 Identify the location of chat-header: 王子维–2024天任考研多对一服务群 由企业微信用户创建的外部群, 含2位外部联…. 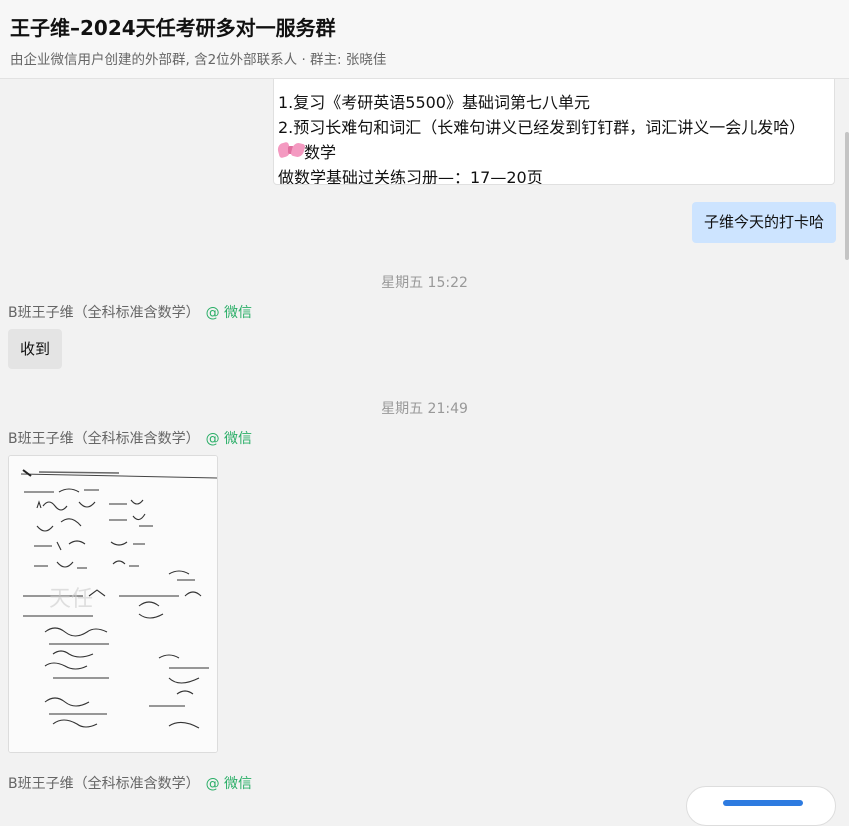
(424, 39).